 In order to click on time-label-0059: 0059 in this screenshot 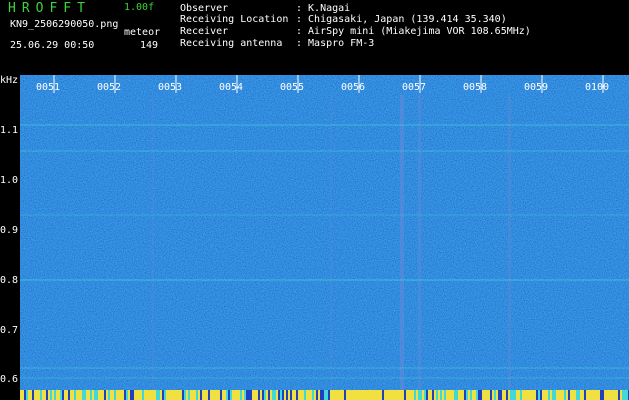, I will do `click(536, 87)`.